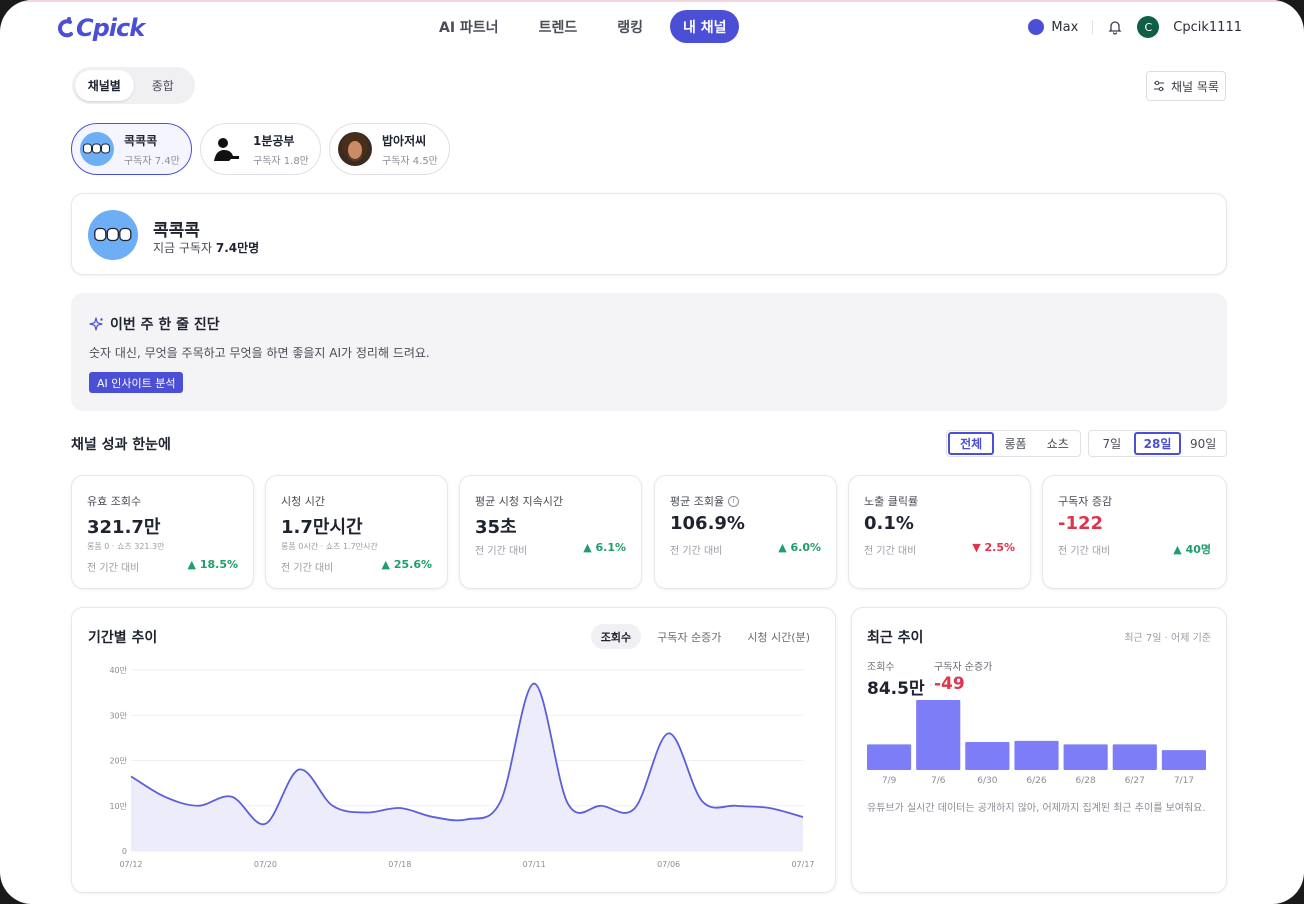  What do you see at coordinates (121, 445) in the screenshot?
I see `performance-title: 채널 성과 한눈에` at bounding box center [121, 445].